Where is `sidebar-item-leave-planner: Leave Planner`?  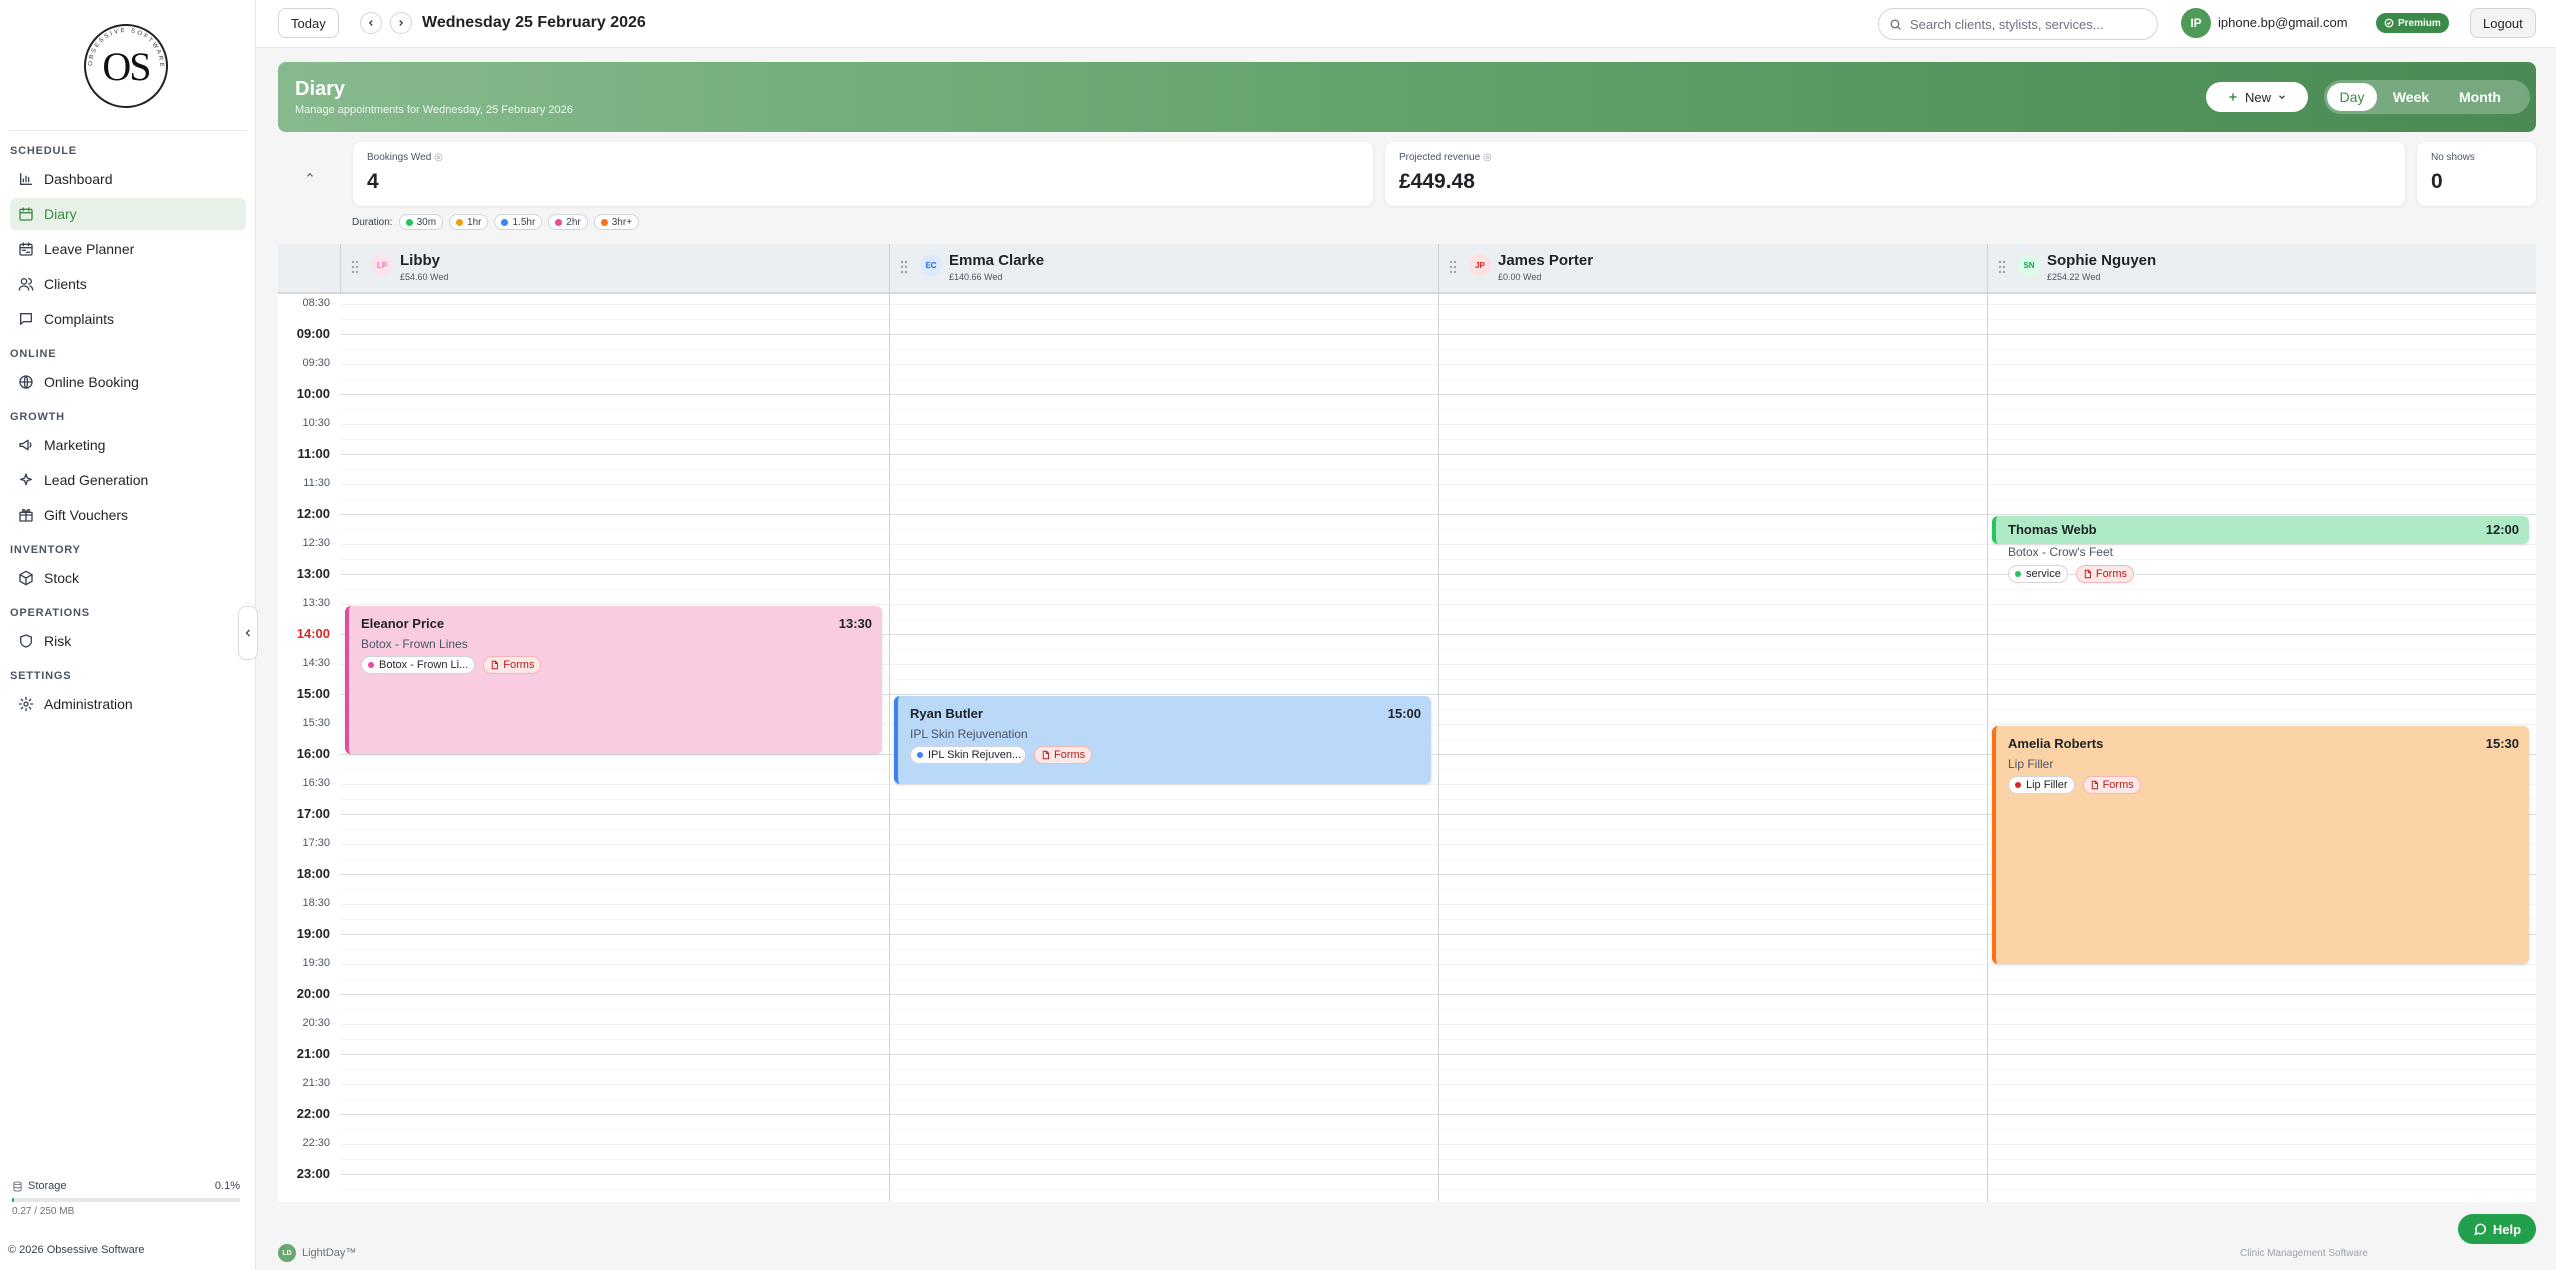 sidebar-item-leave-planner: Leave Planner is located at coordinates (128, 249).